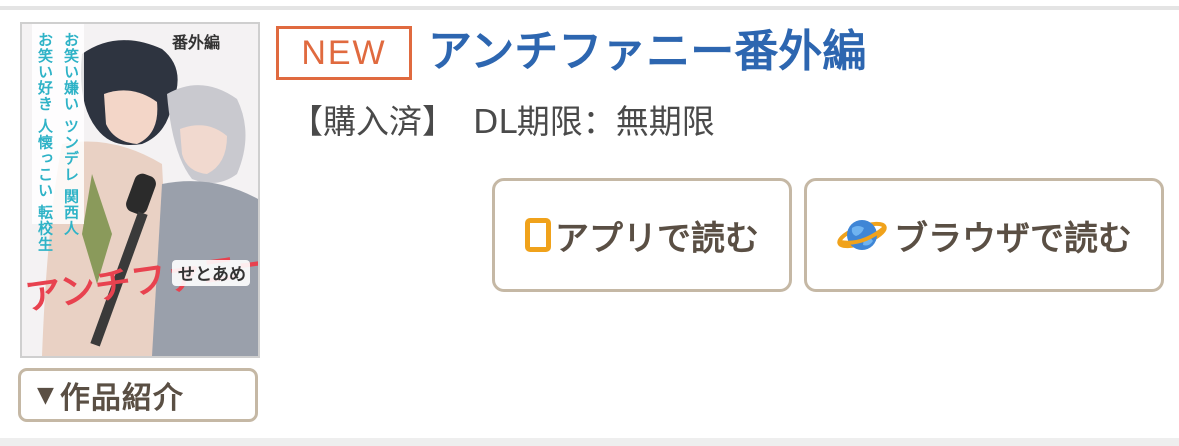 The image size is (1179, 446). What do you see at coordinates (862, 235) in the screenshot?
I see `globe-icon` at bounding box center [862, 235].